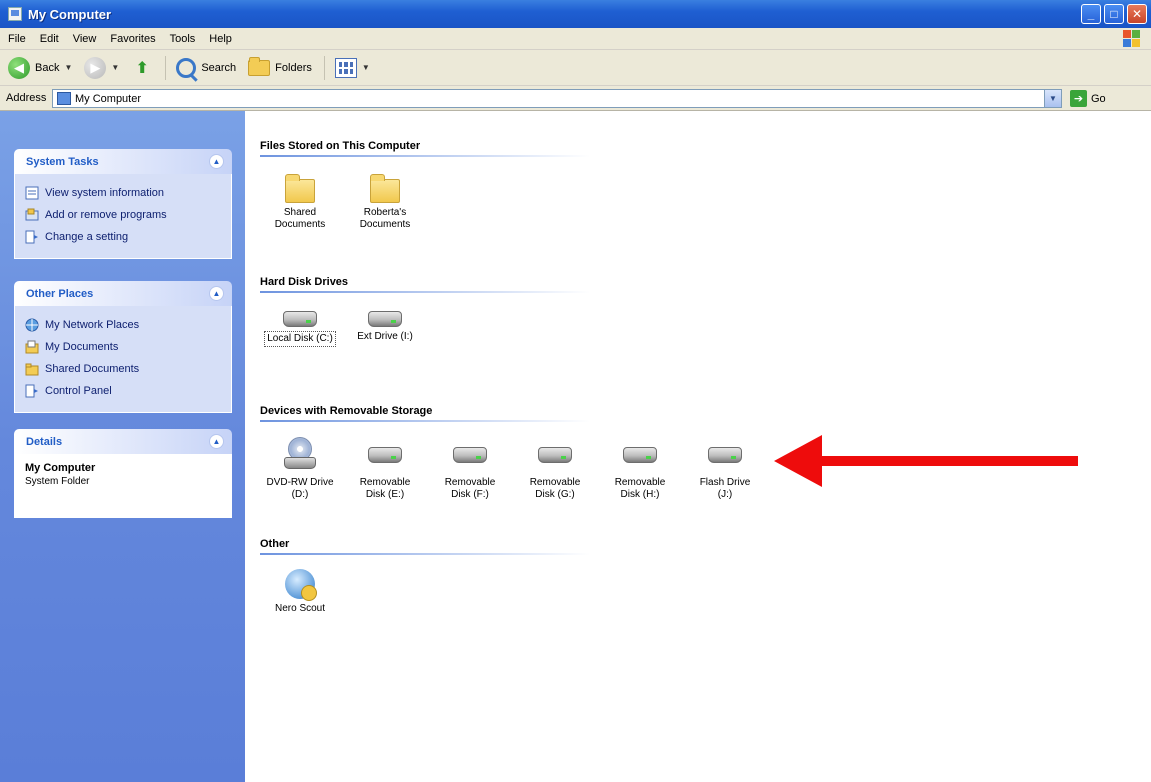 The image size is (1151, 782). What do you see at coordinates (183, 39) in the screenshot?
I see `menu-tools: Tools` at bounding box center [183, 39].